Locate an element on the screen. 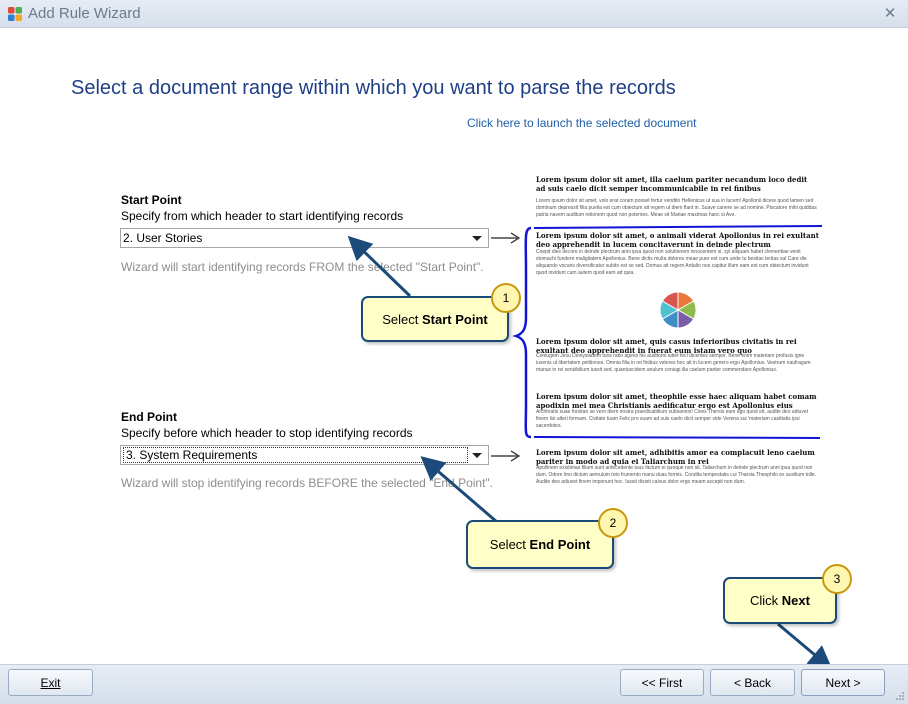 This screenshot has height=704, width=908. step-badge: 1 is located at coordinates (506, 298).